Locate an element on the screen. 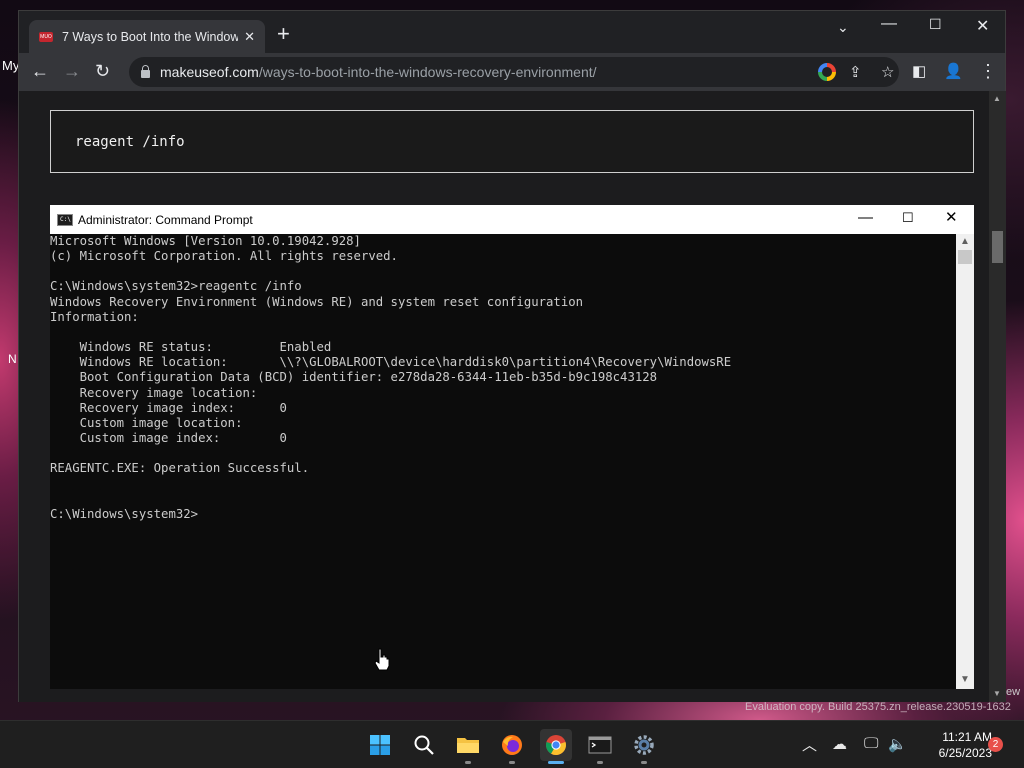 The height and width of the screenshot is (768, 1024). side-panel-icon: ◧ is located at coordinates (919, 72).